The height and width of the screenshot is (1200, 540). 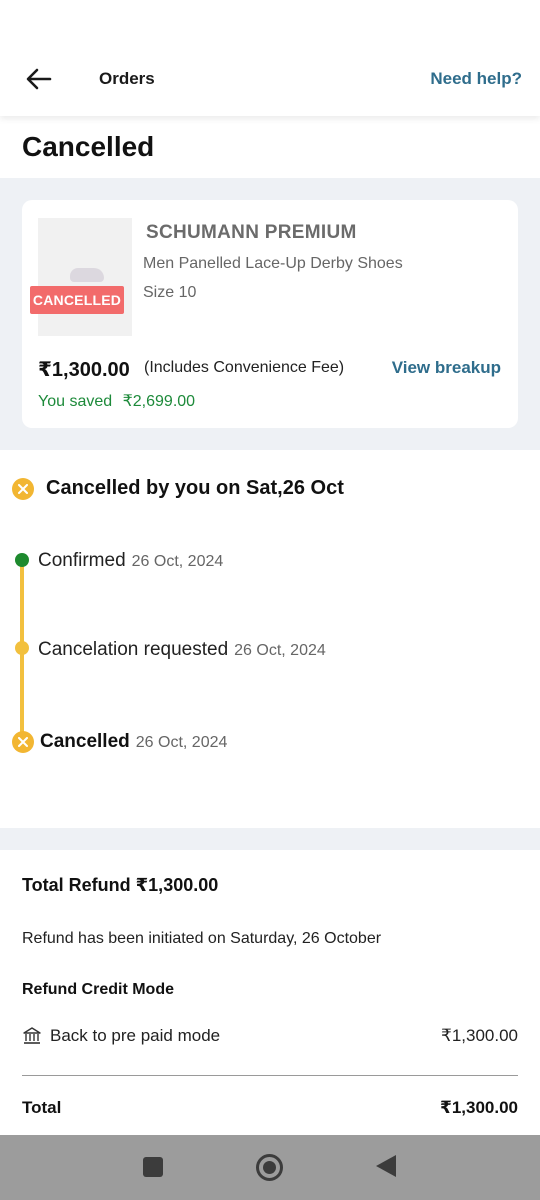 I want to click on refund-mode-label: Back to pre paid mode, so click(x=135, y=1035).